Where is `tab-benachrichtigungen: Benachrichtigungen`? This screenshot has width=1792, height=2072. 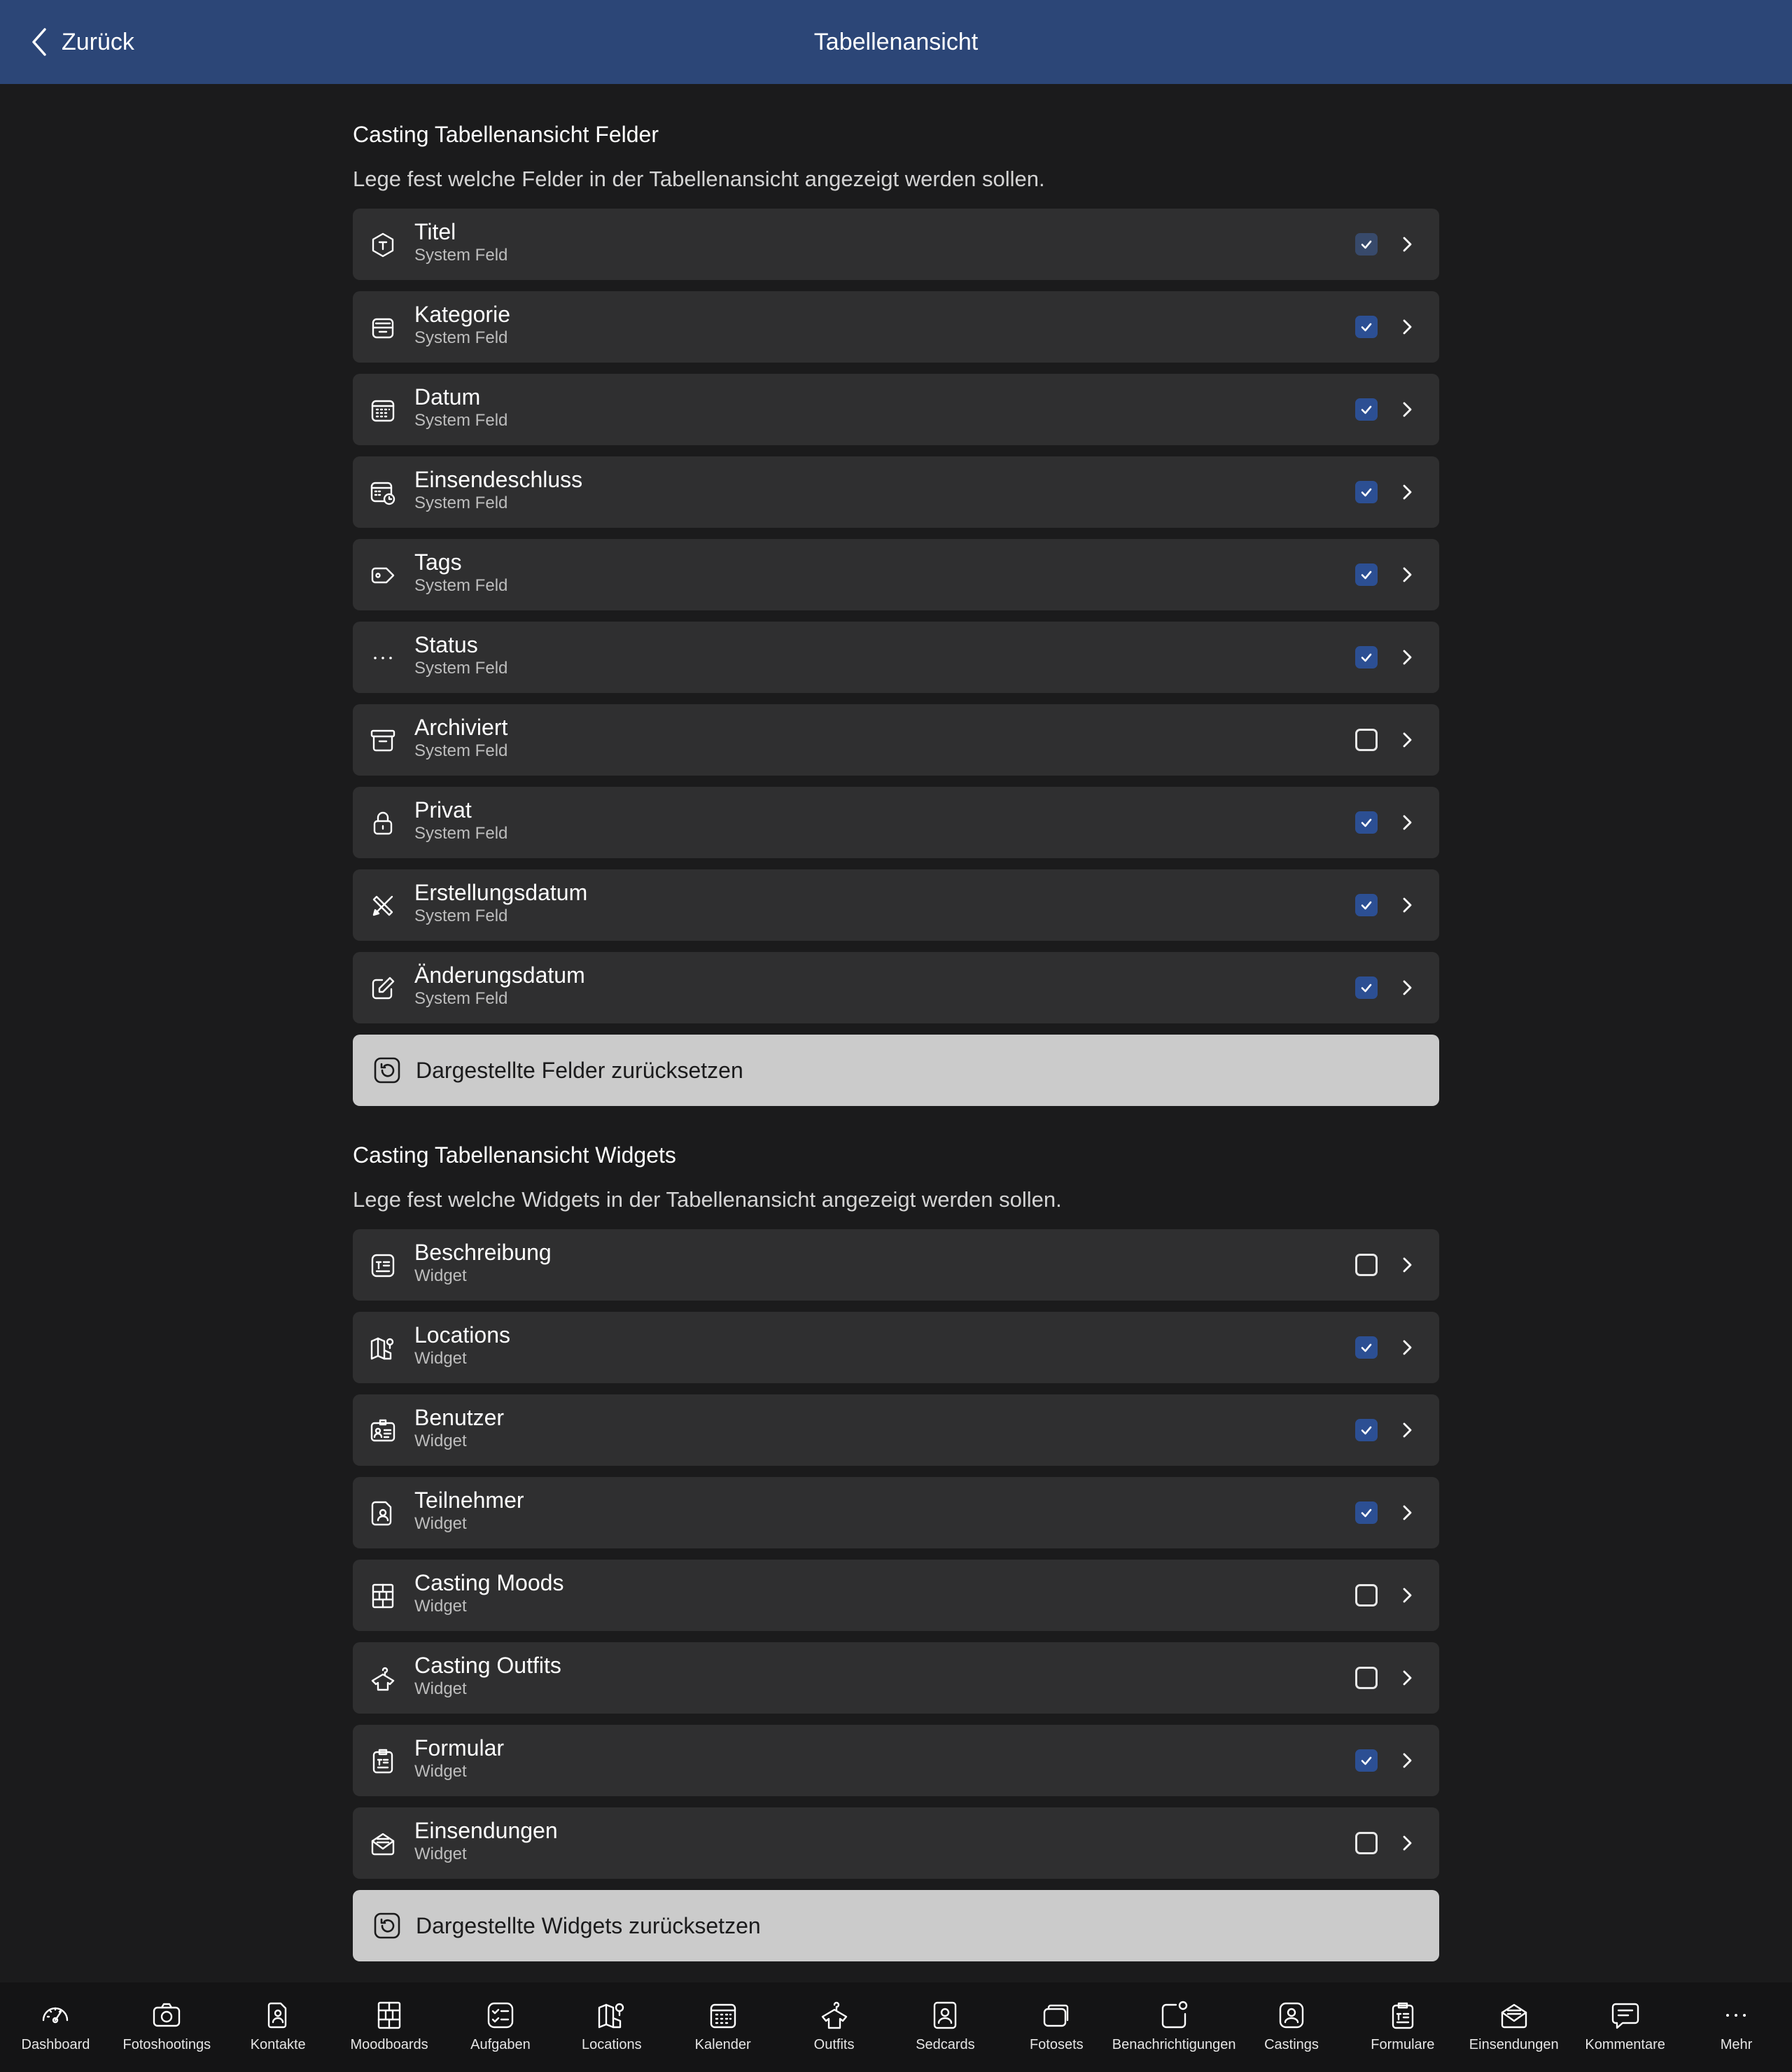 tab-benachrichtigungen: Benachrichtigungen is located at coordinates (1174, 2027).